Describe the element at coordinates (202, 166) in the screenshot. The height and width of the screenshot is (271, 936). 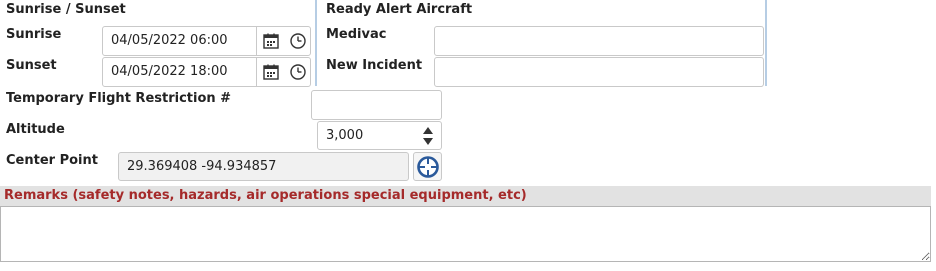
I see `center-point-value: 29.369408 -94.934857` at that location.